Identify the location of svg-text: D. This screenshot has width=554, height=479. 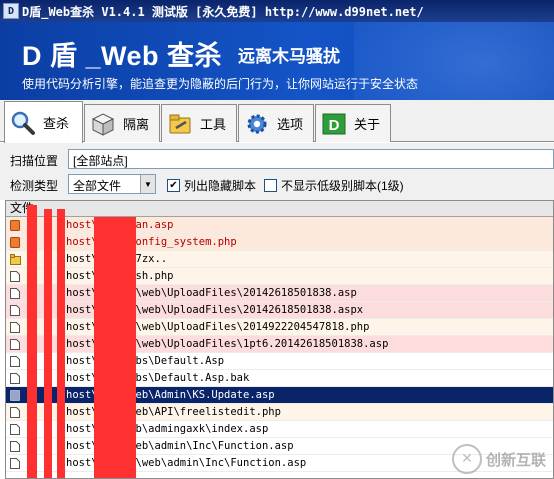
(334, 125).